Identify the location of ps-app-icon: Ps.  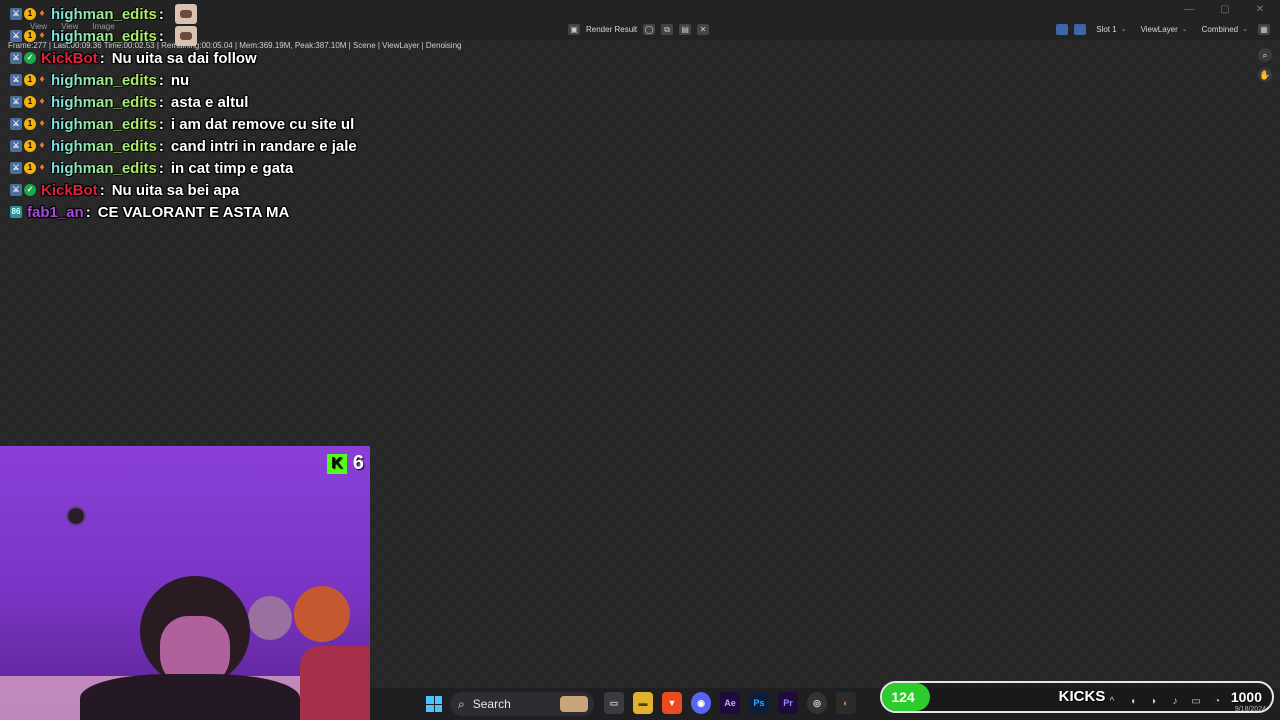
(759, 703).